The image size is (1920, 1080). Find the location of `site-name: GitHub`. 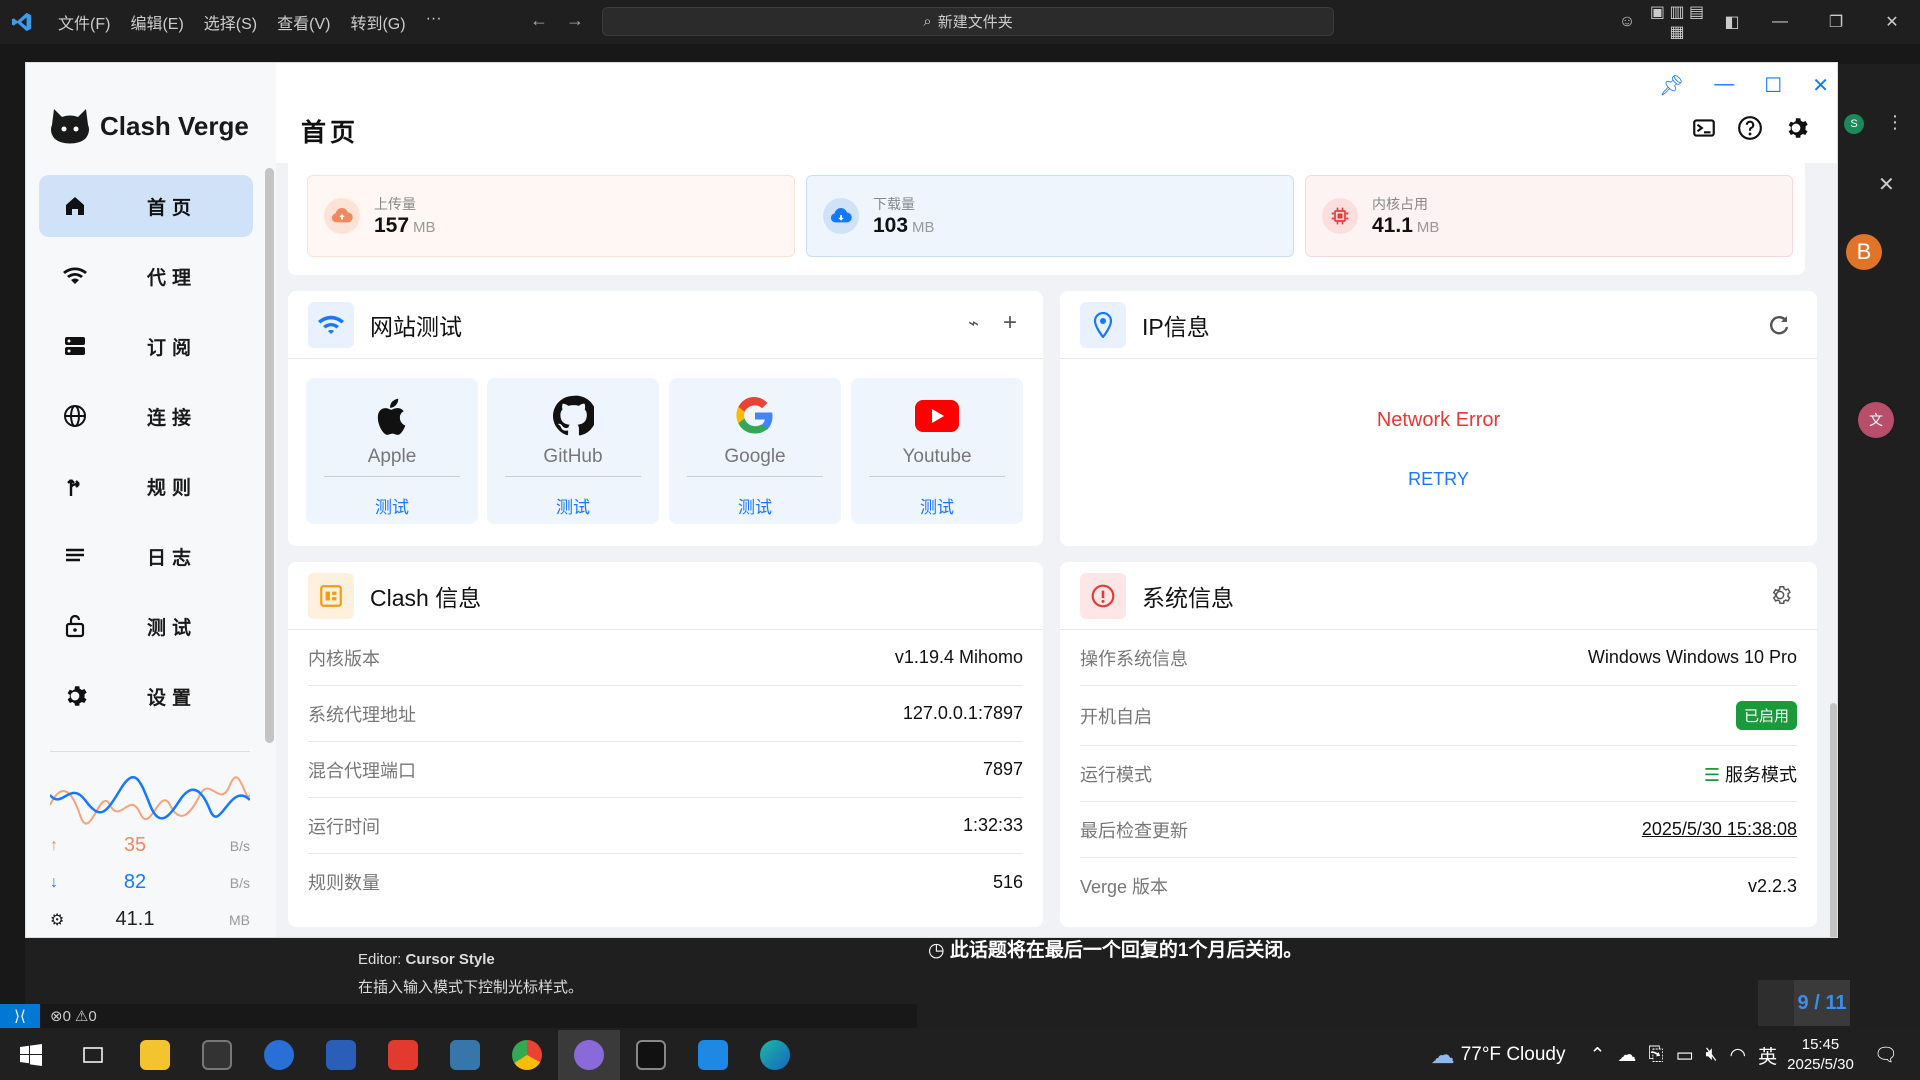

site-name: GitHub is located at coordinates (573, 456).